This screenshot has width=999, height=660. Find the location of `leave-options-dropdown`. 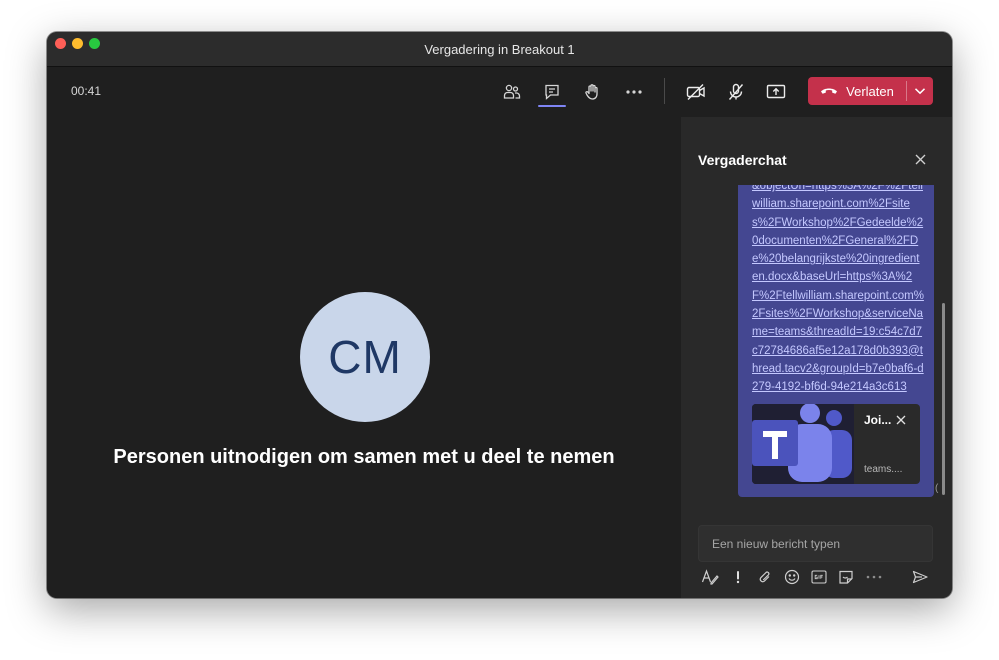

leave-options-dropdown is located at coordinates (920, 91).